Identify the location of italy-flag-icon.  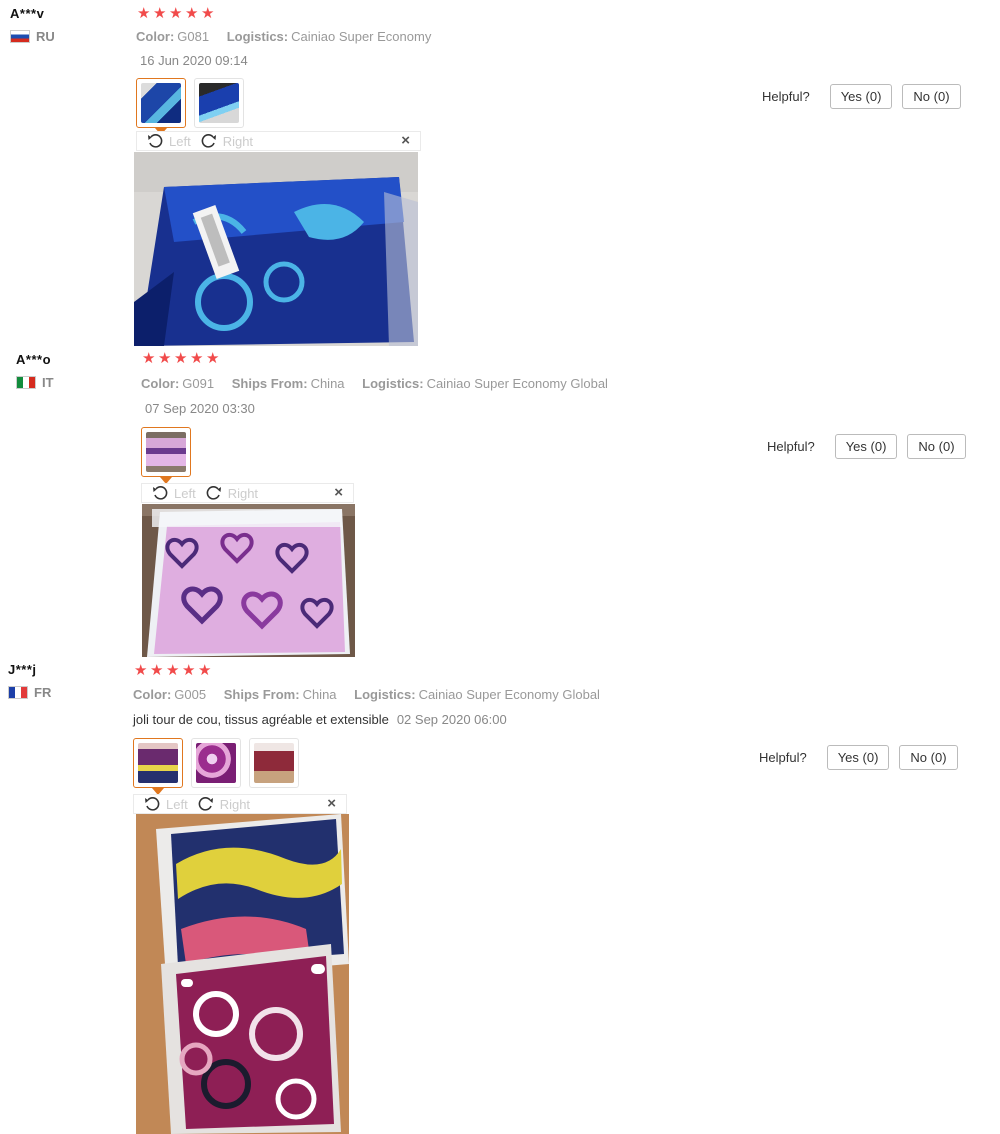
(26, 382).